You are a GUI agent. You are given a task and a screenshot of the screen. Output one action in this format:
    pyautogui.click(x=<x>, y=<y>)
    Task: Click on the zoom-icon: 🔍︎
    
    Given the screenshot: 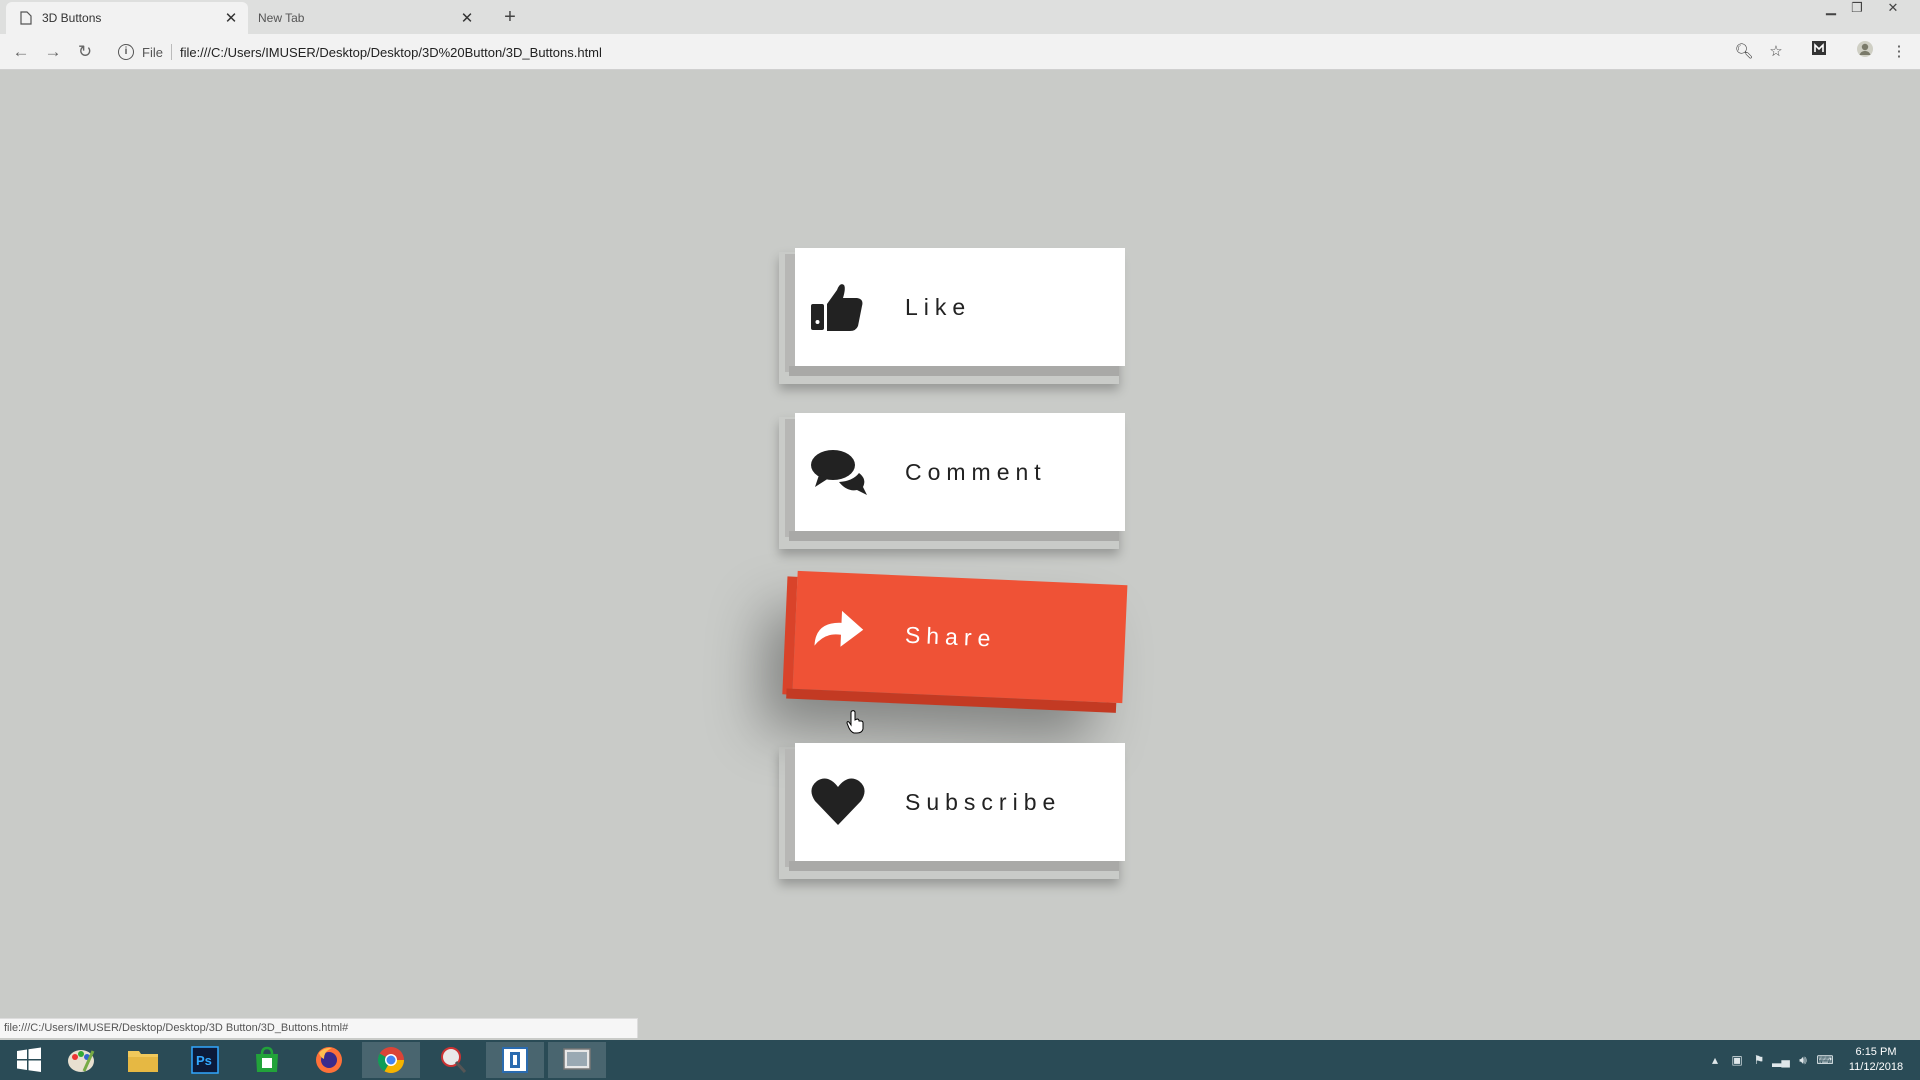 What is the action you would take?
    pyautogui.click(x=1744, y=52)
    